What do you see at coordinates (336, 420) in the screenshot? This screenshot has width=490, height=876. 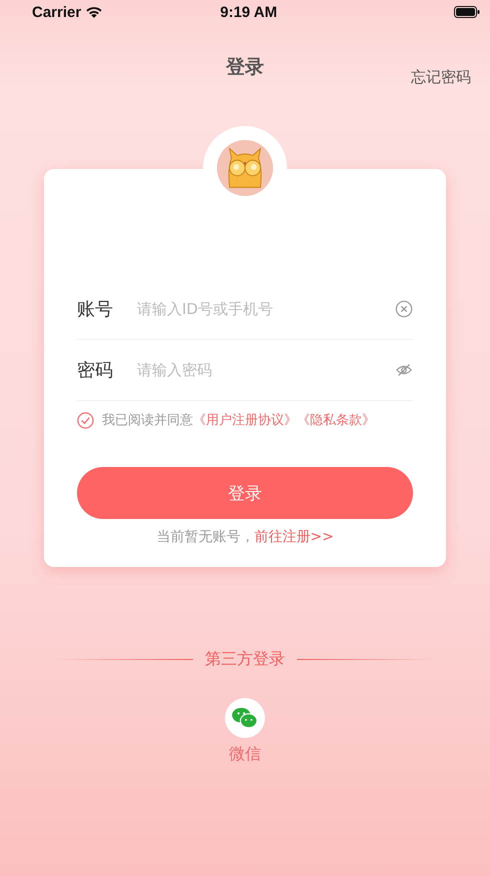 I see `agreement-link: 《隐私条款》` at bounding box center [336, 420].